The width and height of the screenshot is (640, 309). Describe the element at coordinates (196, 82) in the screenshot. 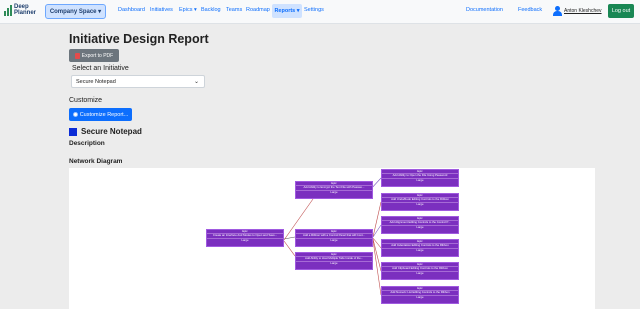

I see `chevron-down-icon: ⌄` at that location.